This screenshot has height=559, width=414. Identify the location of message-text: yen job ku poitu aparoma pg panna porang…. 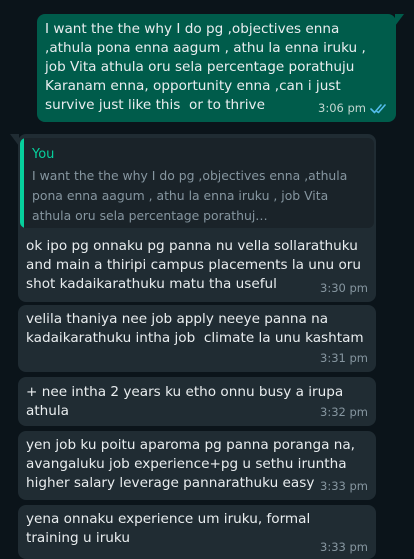
(193, 464).